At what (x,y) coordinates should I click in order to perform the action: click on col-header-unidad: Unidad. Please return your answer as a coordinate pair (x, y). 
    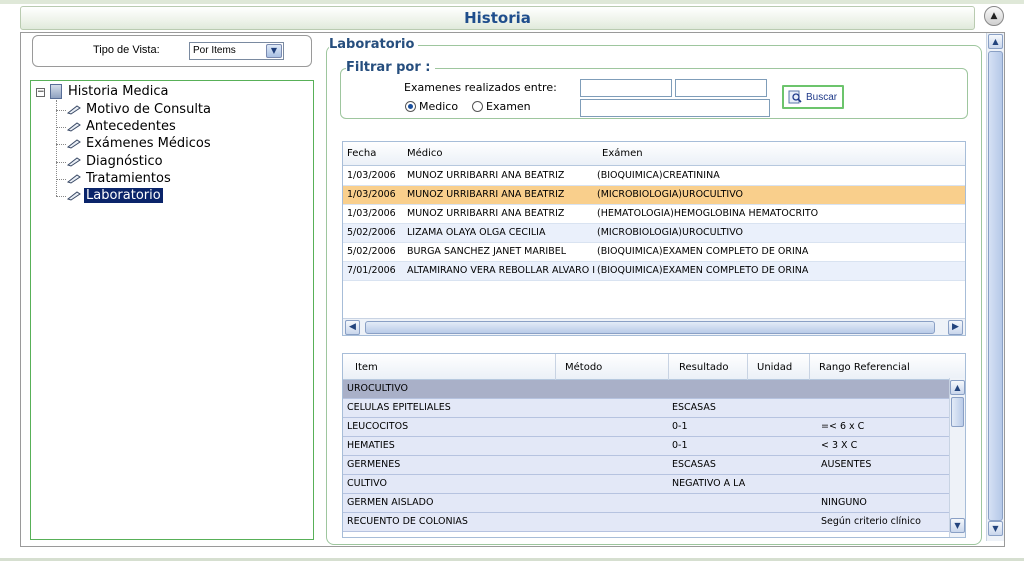
    Looking at the image, I should click on (774, 367).